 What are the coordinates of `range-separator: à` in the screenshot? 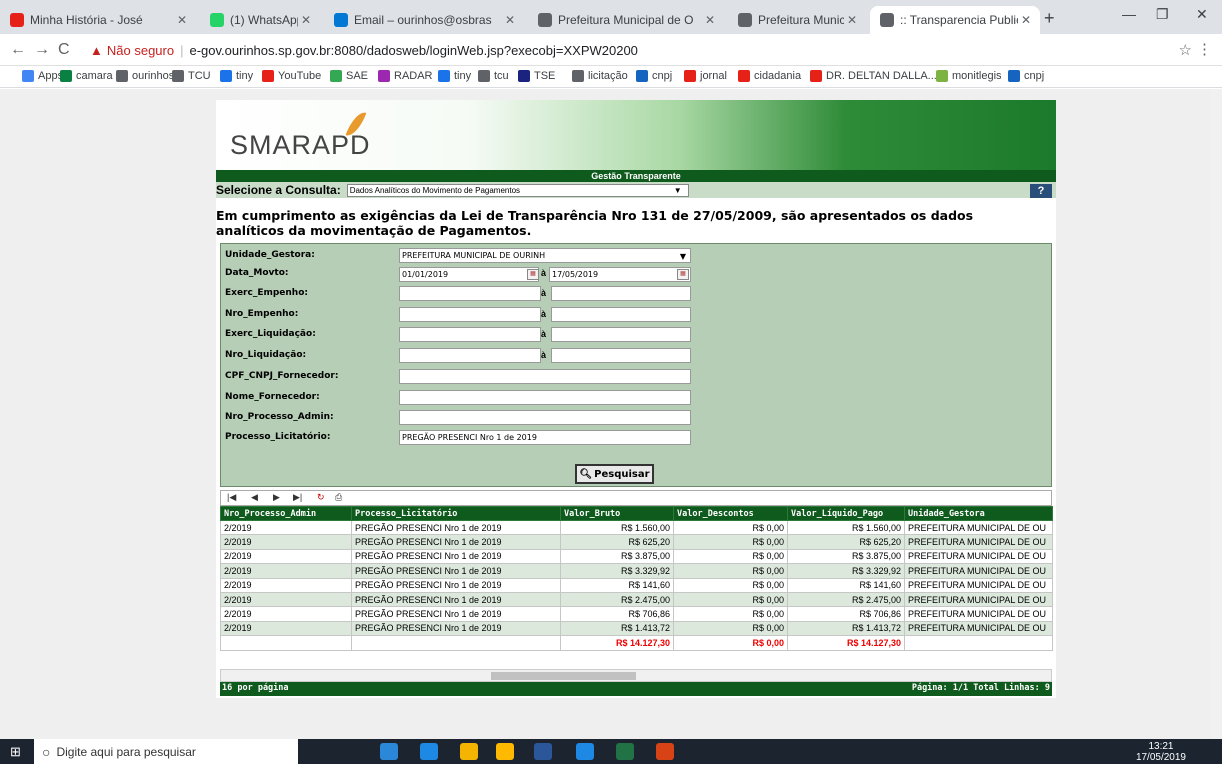 It's located at (544, 273).